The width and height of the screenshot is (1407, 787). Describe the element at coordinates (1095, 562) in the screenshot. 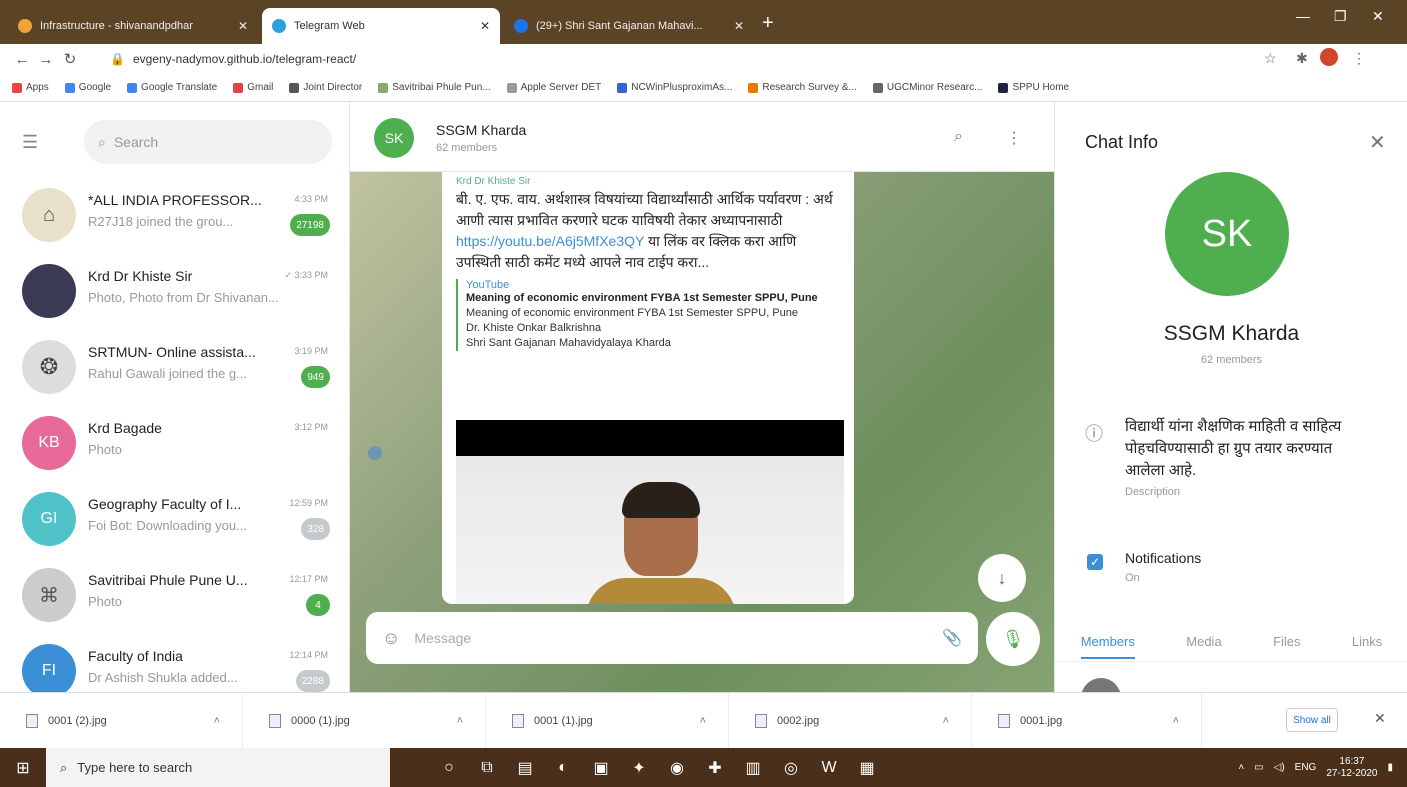

I see `notifications-checkbox: ✓` at that location.